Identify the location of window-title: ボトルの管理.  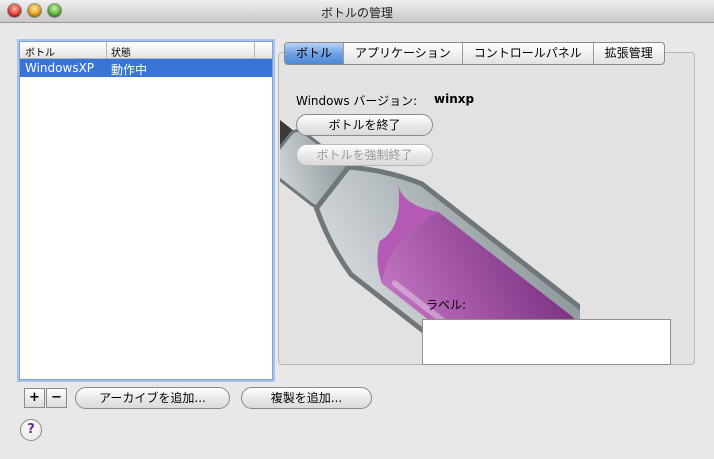
(356, 13).